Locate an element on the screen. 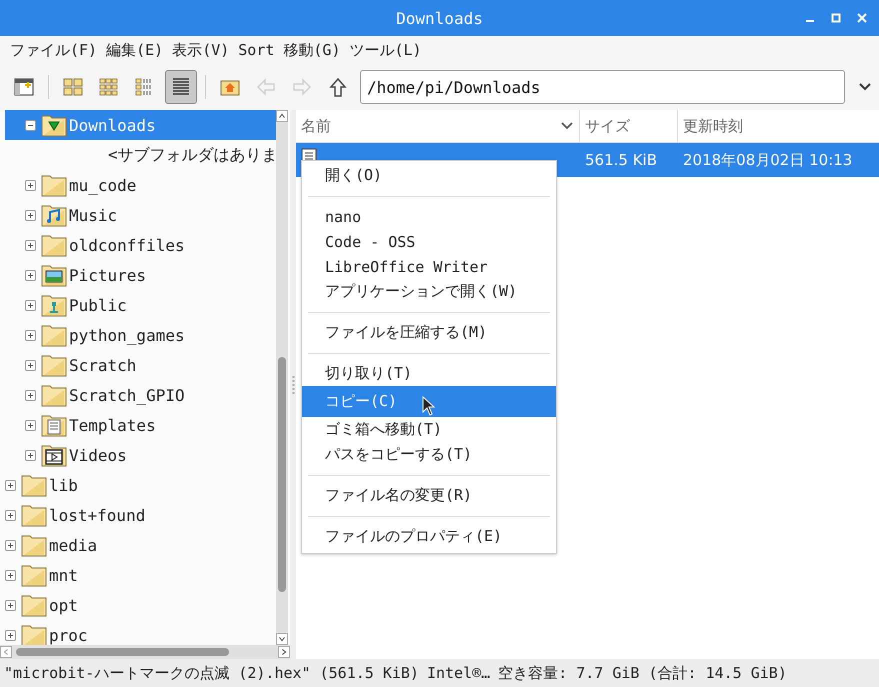 The height and width of the screenshot is (687, 879). menu-item: ツール(L) is located at coordinates (386, 50).